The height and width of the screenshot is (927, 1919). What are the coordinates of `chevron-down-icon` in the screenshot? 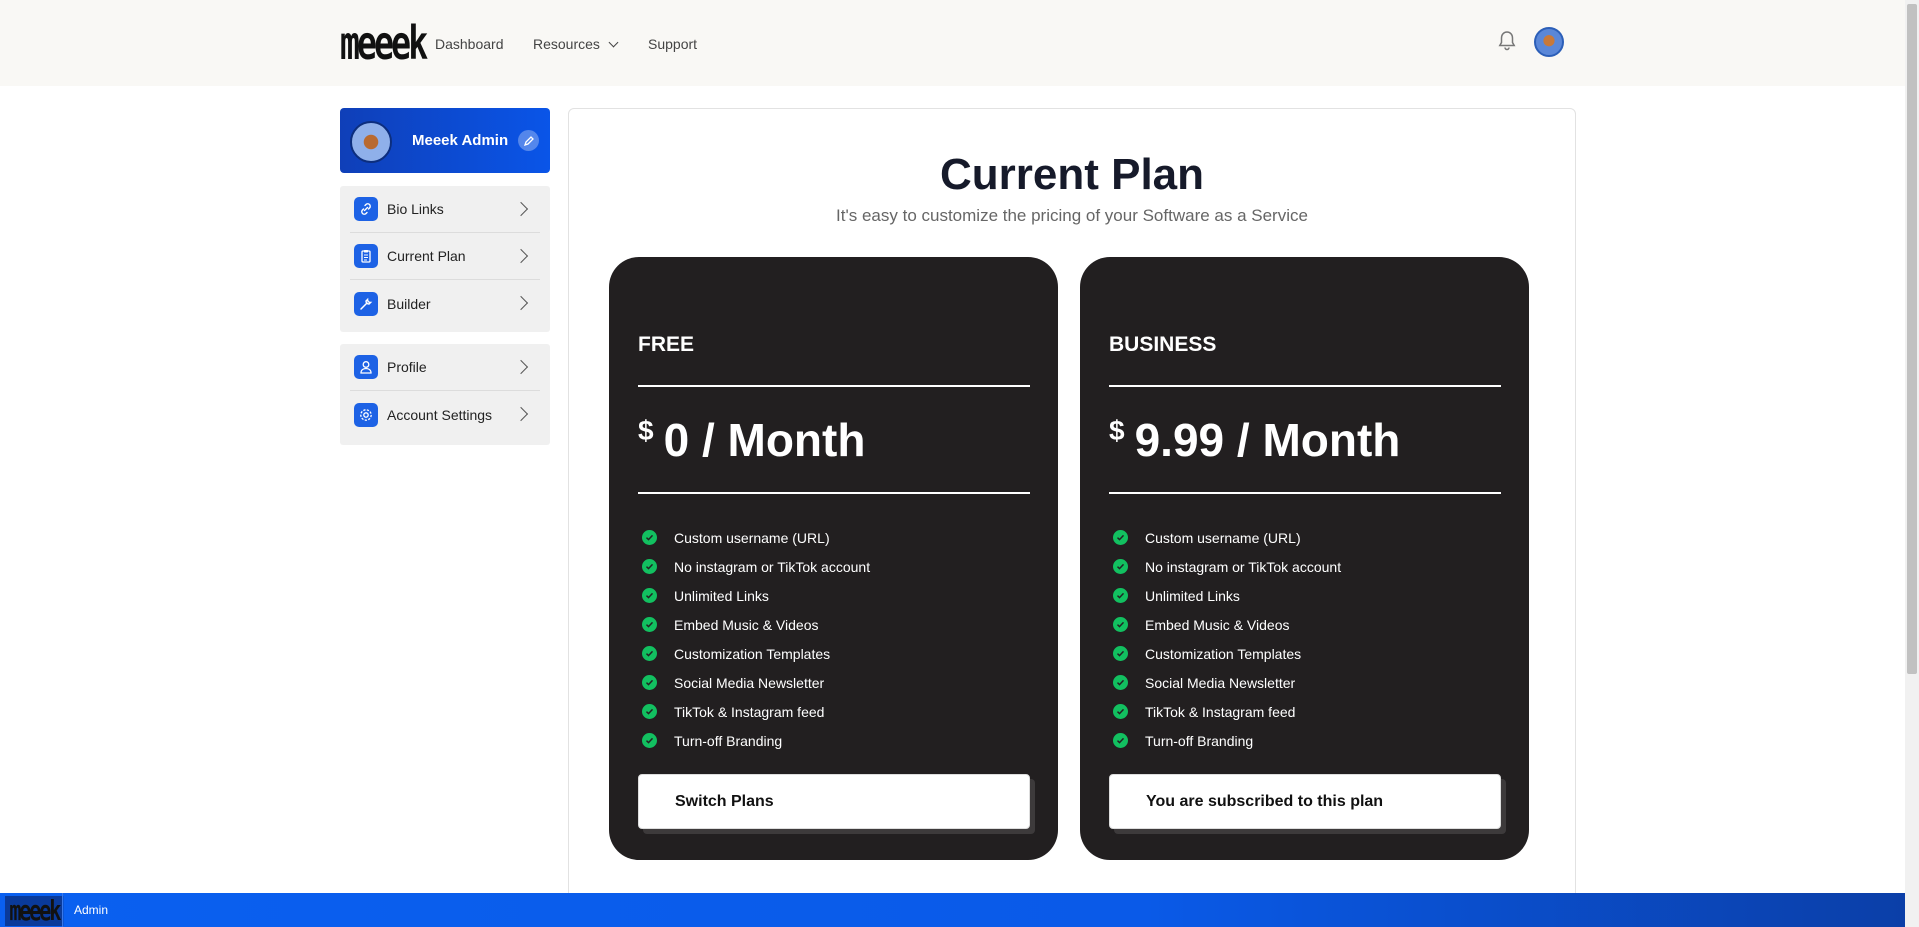 It's located at (613, 42).